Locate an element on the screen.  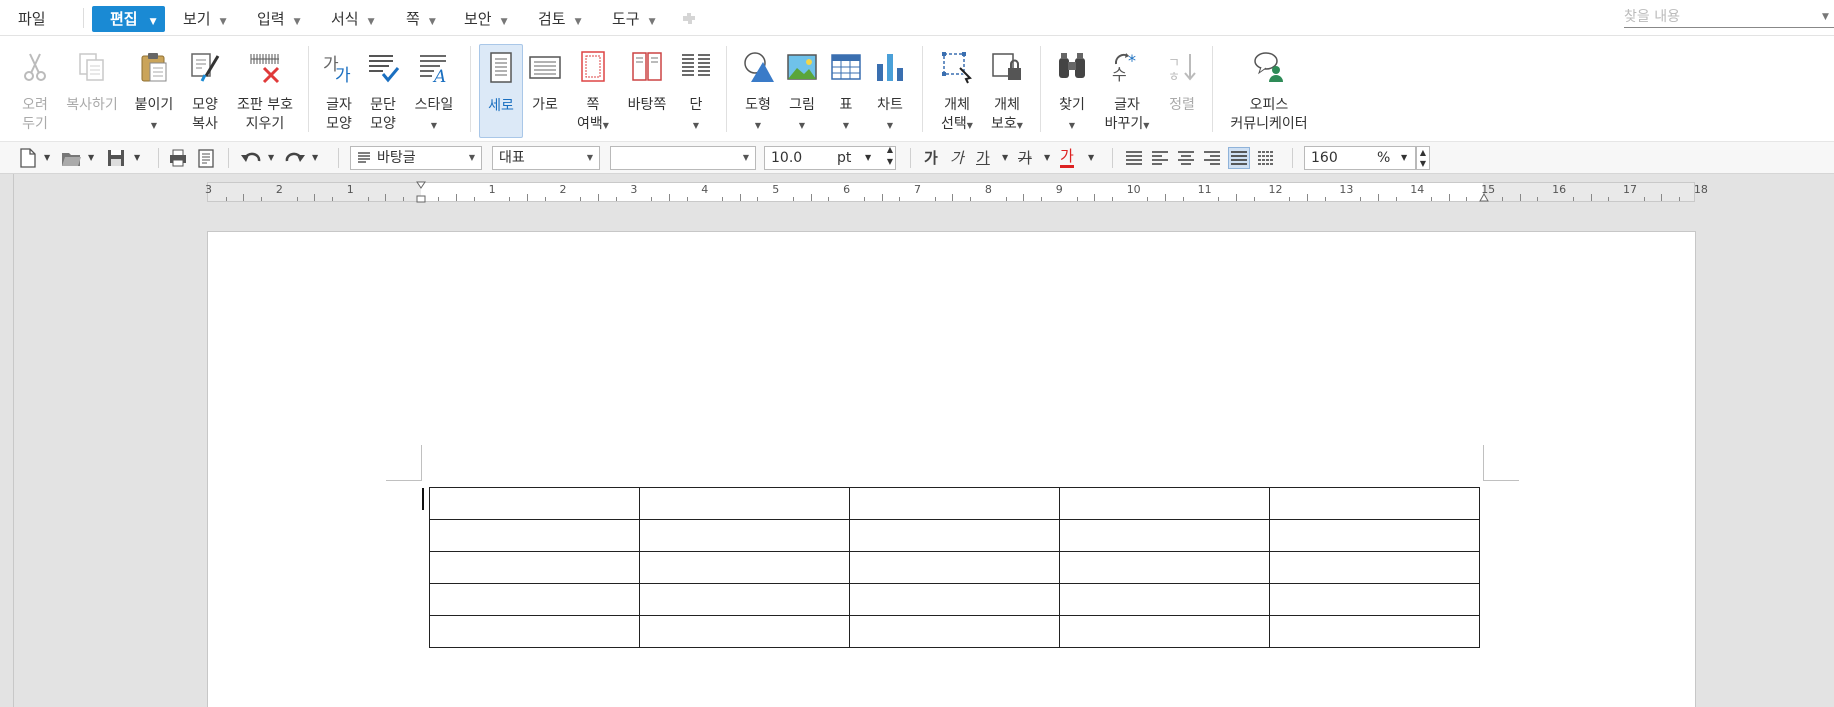
menu-page: 쪽 ▼ is located at coordinates (421, 19).